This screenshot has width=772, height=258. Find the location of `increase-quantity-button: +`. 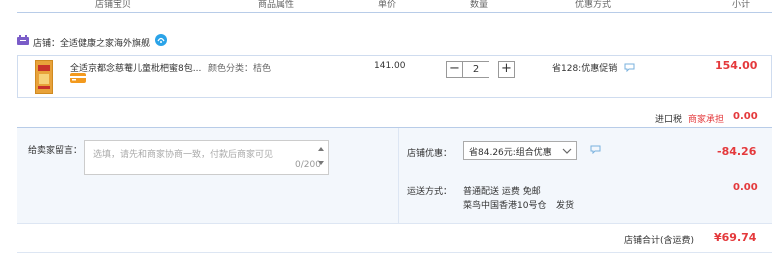

increase-quantity-button: + is located at coordinates (506, 69).